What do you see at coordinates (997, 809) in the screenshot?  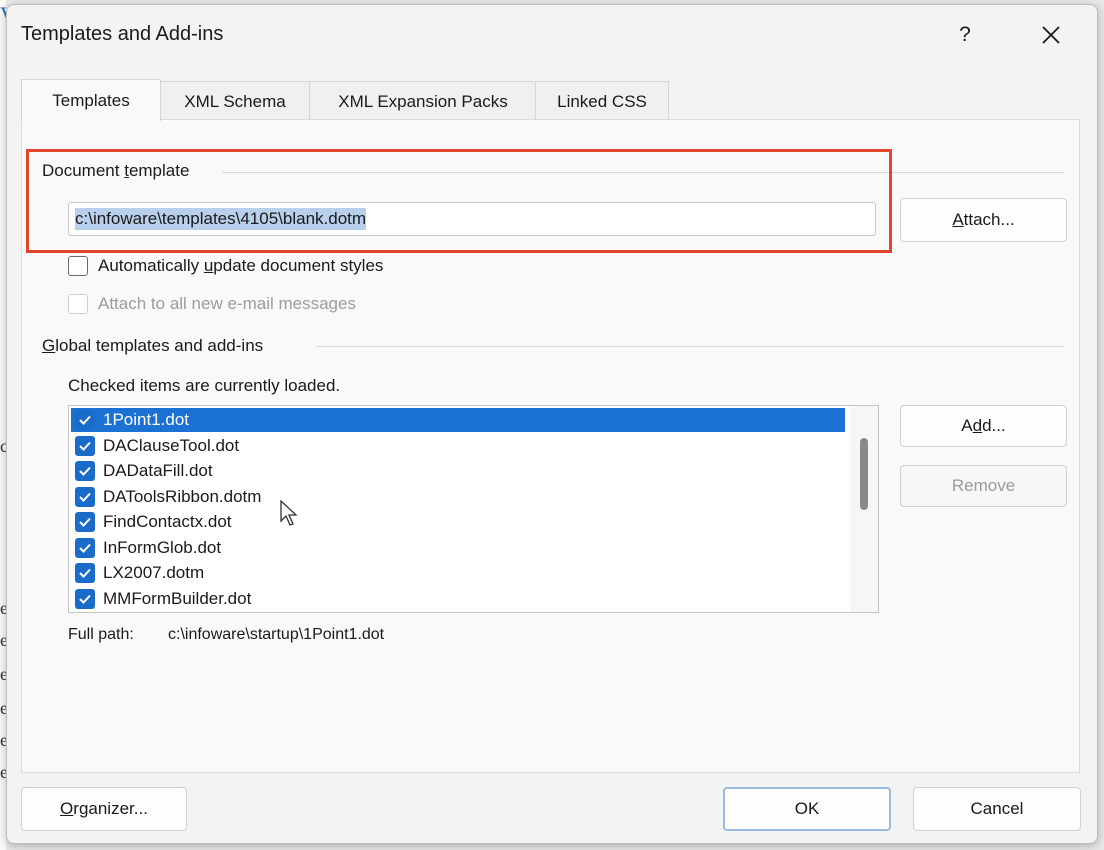 I see `cancel-button: Cancel` at bounding box center [997, 809].